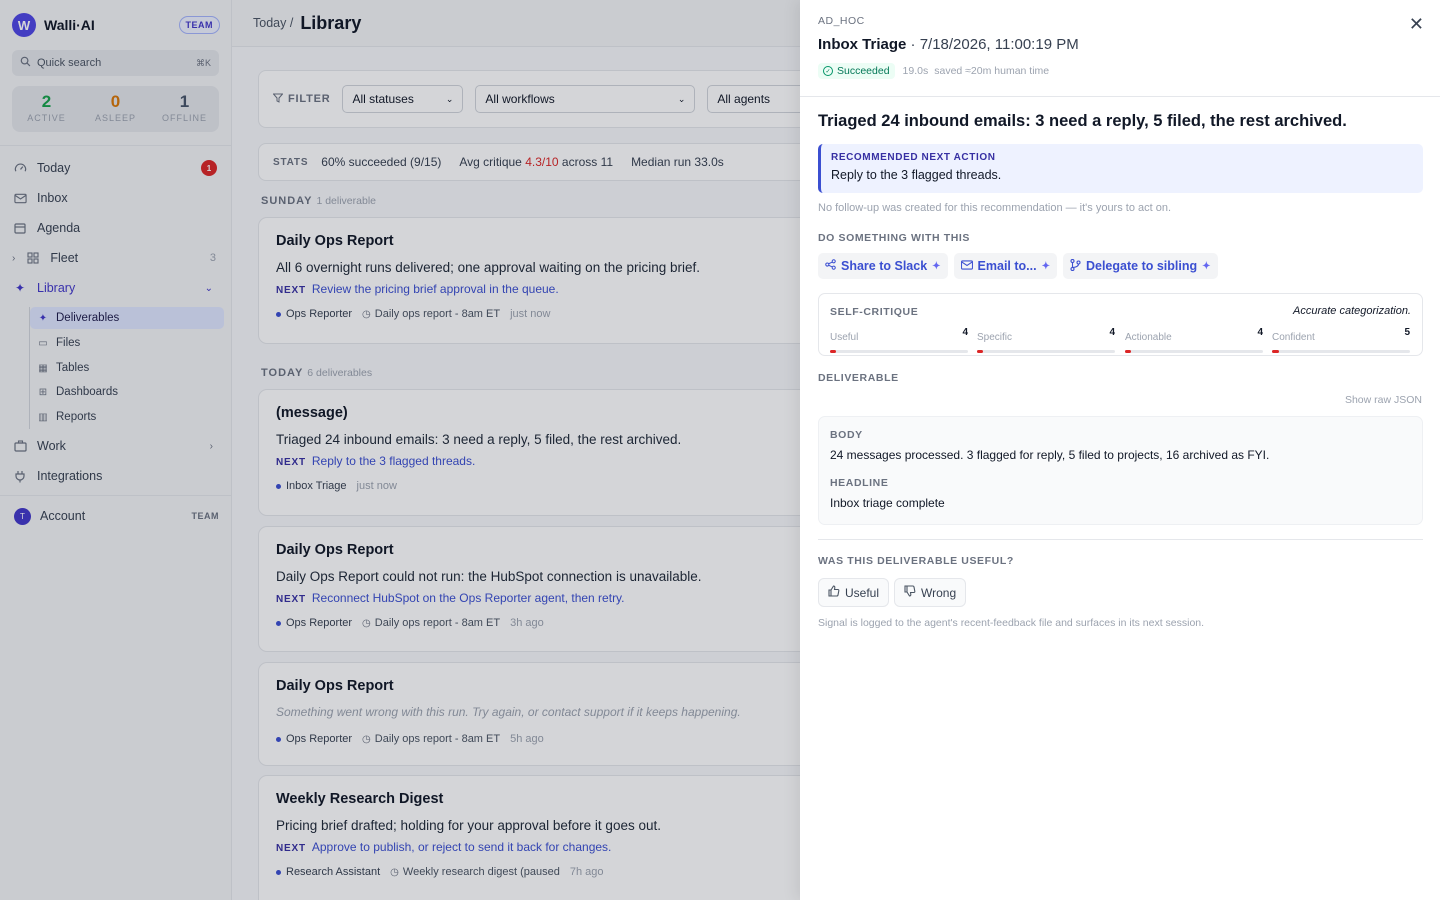 The height and width of the screenshot is (900, 1440). I want to click on run-kind: AD_HOC, so click(841, 21).